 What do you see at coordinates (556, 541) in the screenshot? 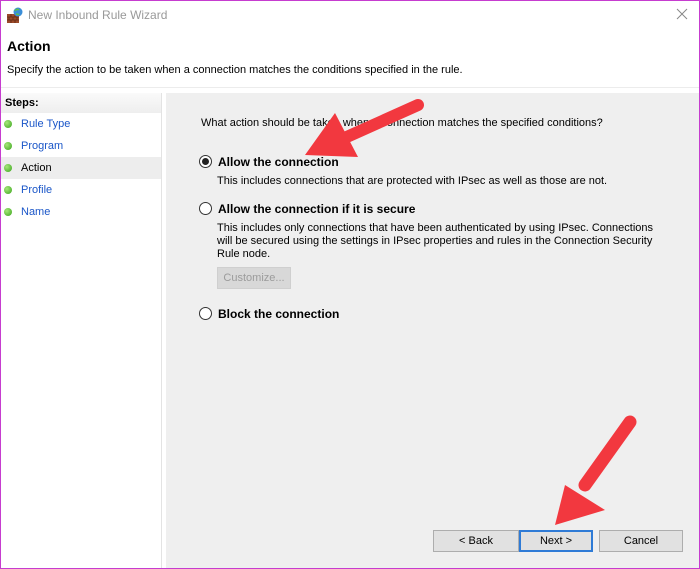
I see `next-button: Next >` at bounding box center [556, 541].